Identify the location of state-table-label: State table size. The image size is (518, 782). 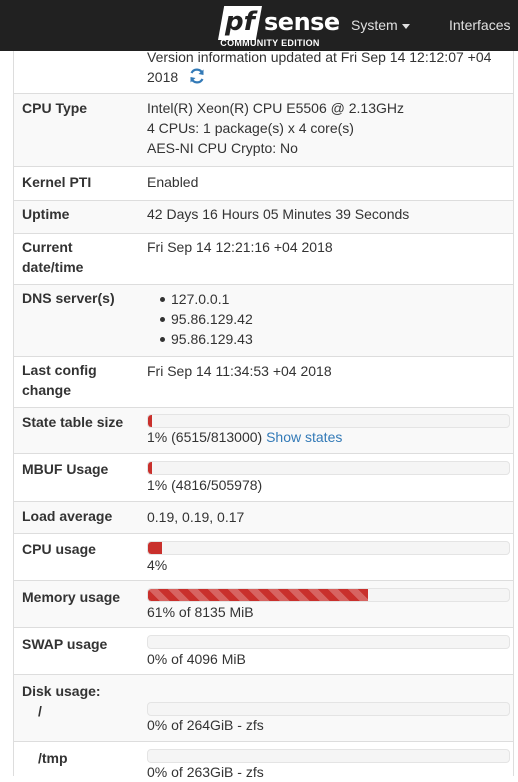
(73, 422).